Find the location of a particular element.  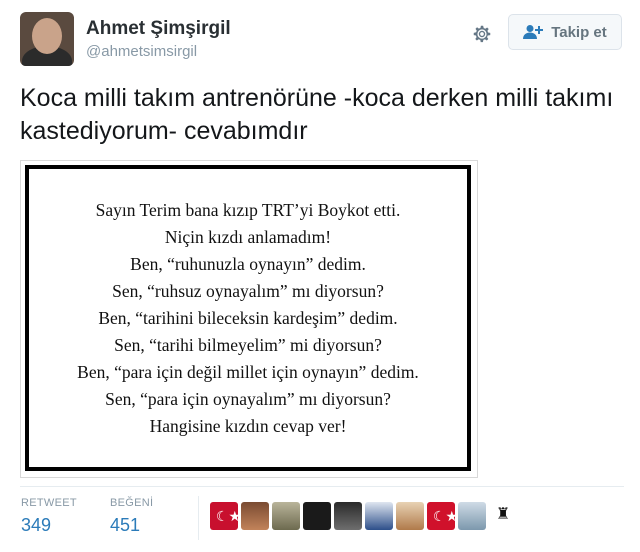

like-count: 451 is located at coordinates (125, 525).